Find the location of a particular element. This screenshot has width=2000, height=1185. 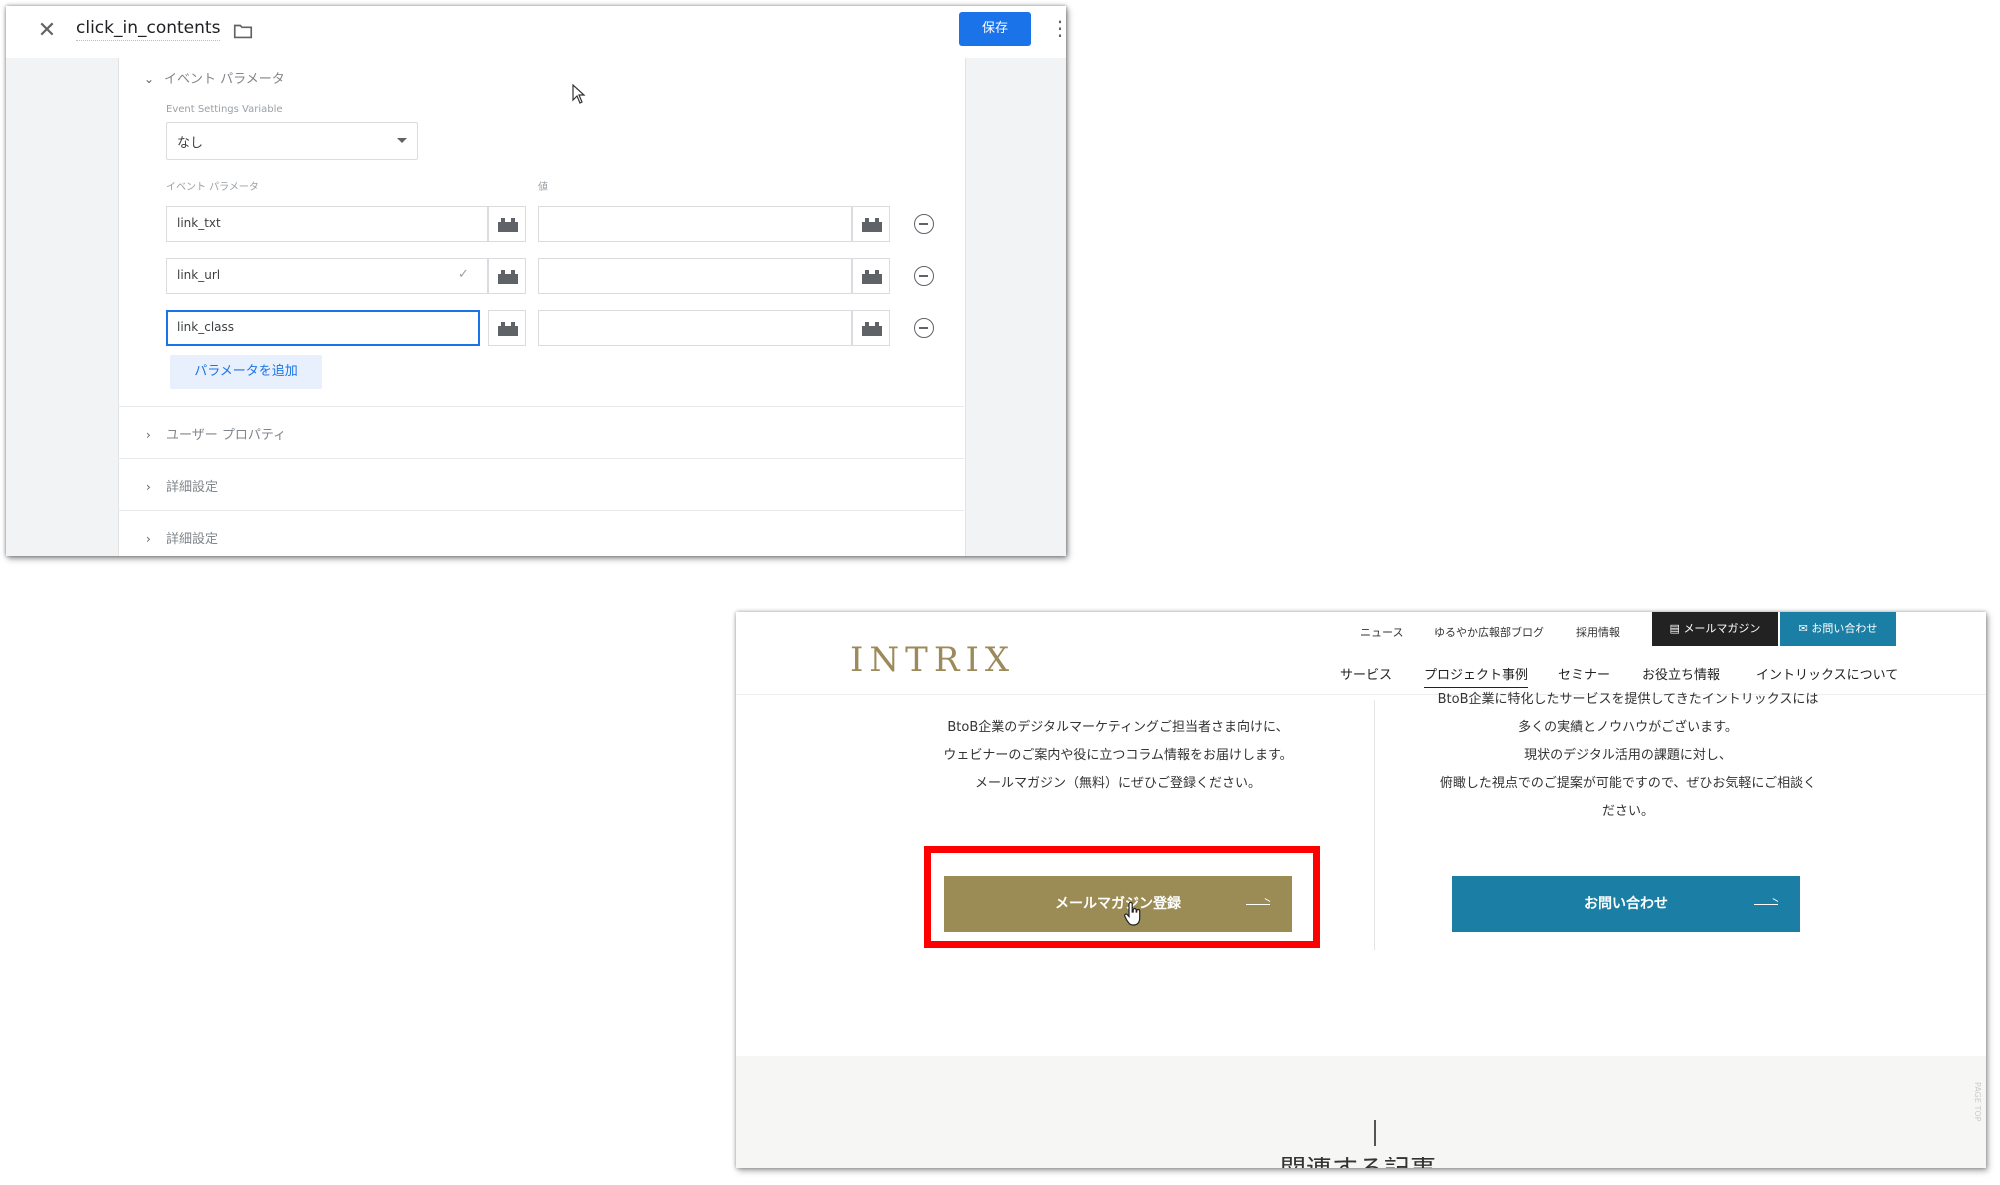

event-params-section-title: イベント パラメータ is located at coordinates (224, 79).